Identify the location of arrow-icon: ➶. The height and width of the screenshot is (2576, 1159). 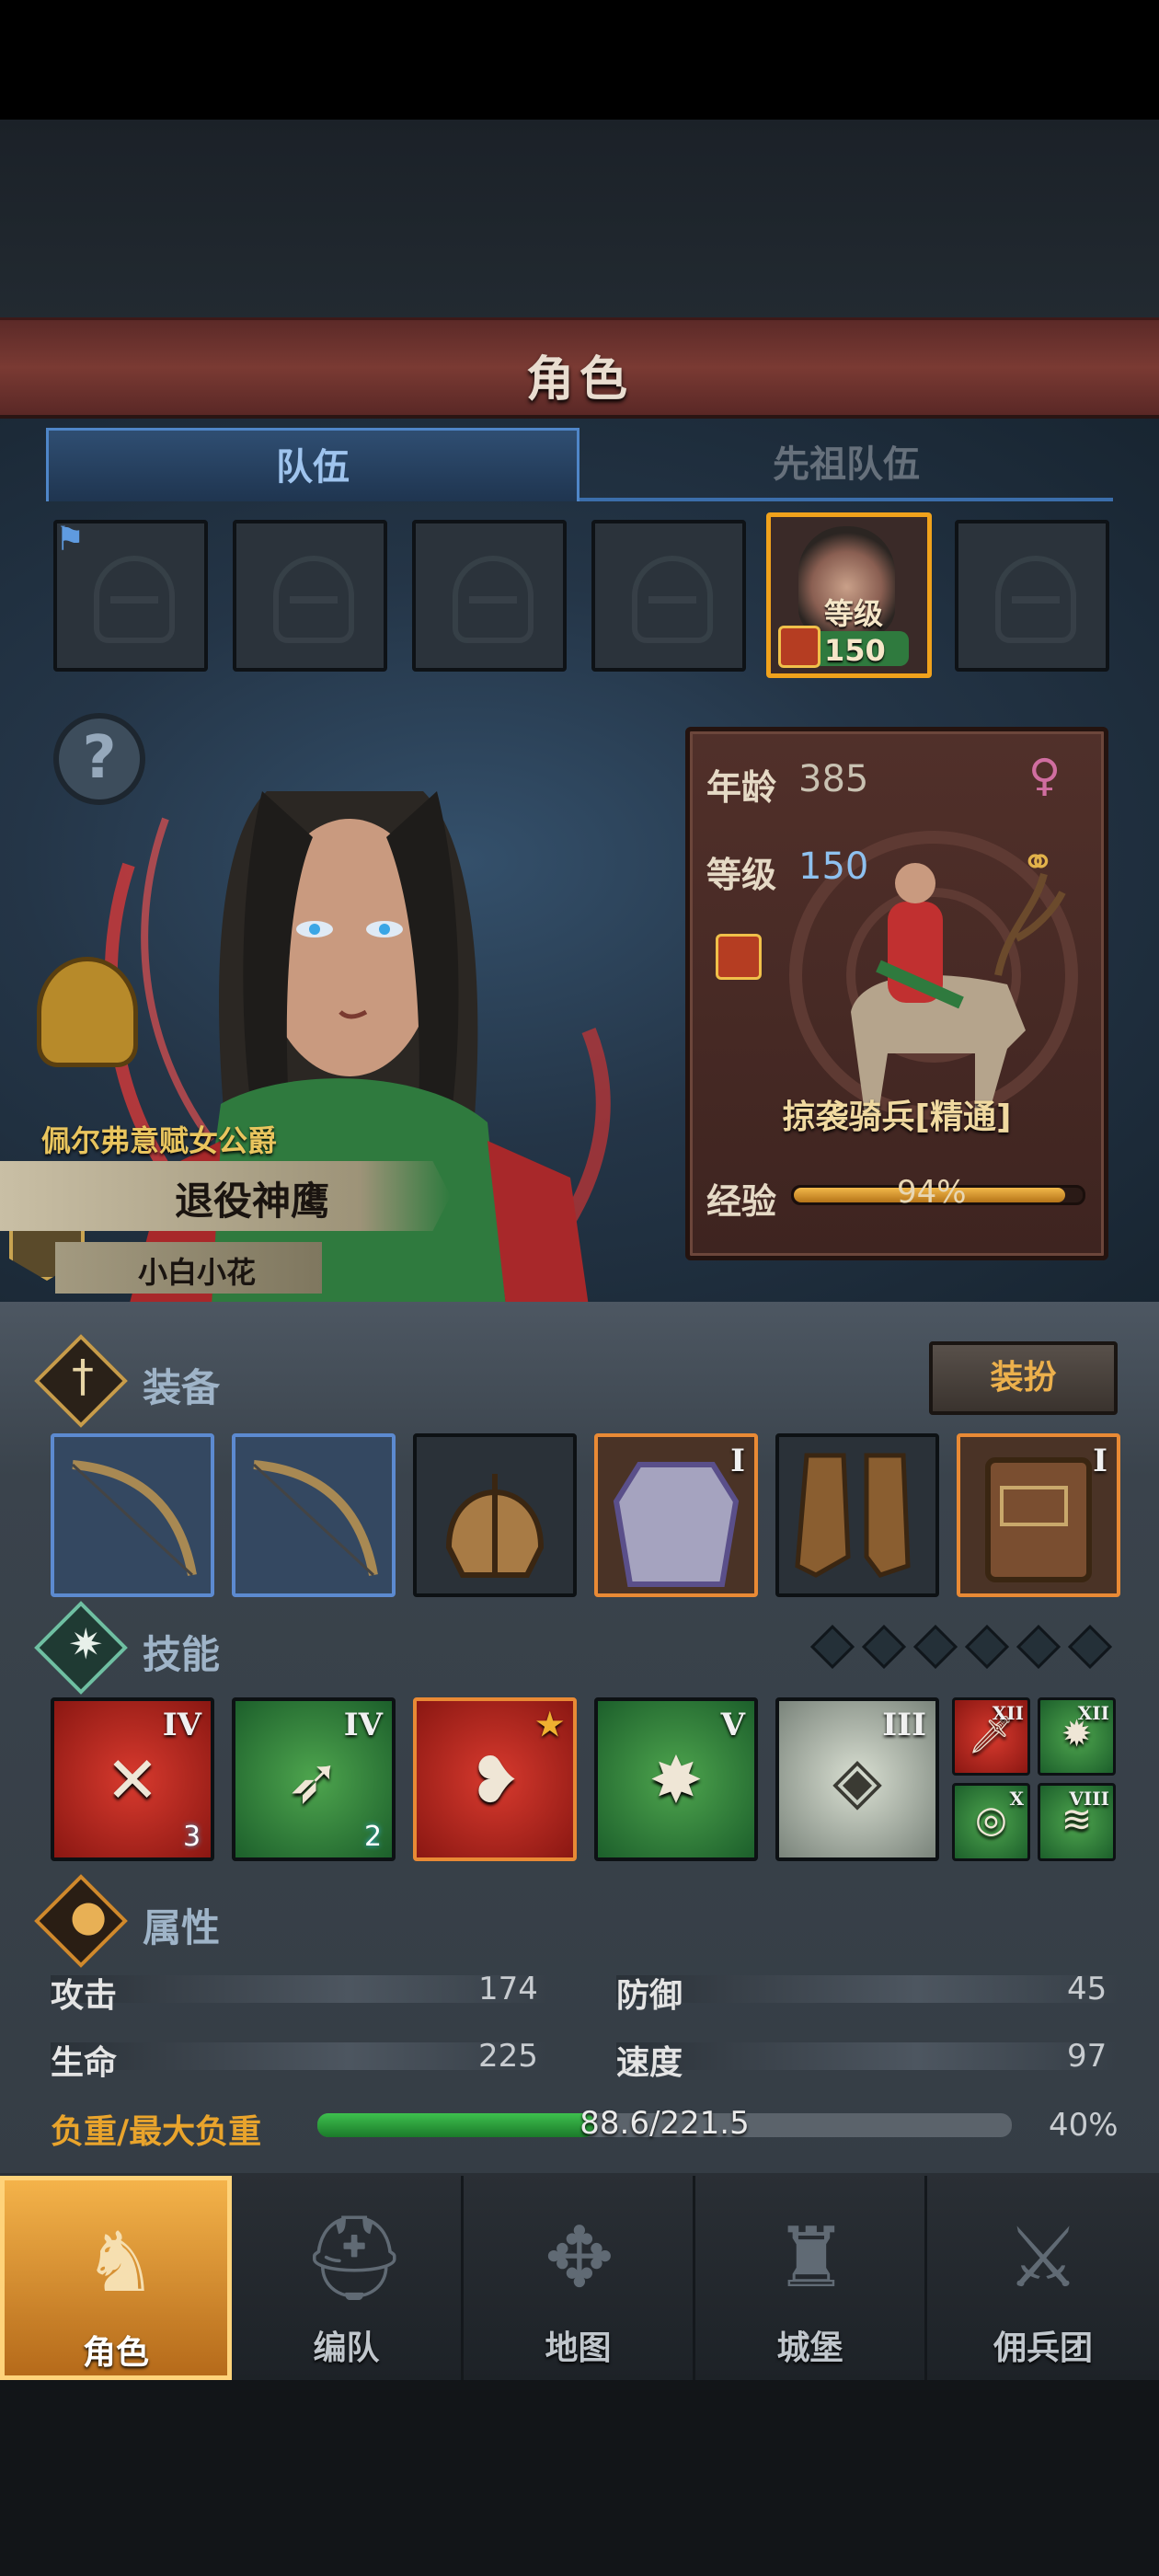
(313, 1780).